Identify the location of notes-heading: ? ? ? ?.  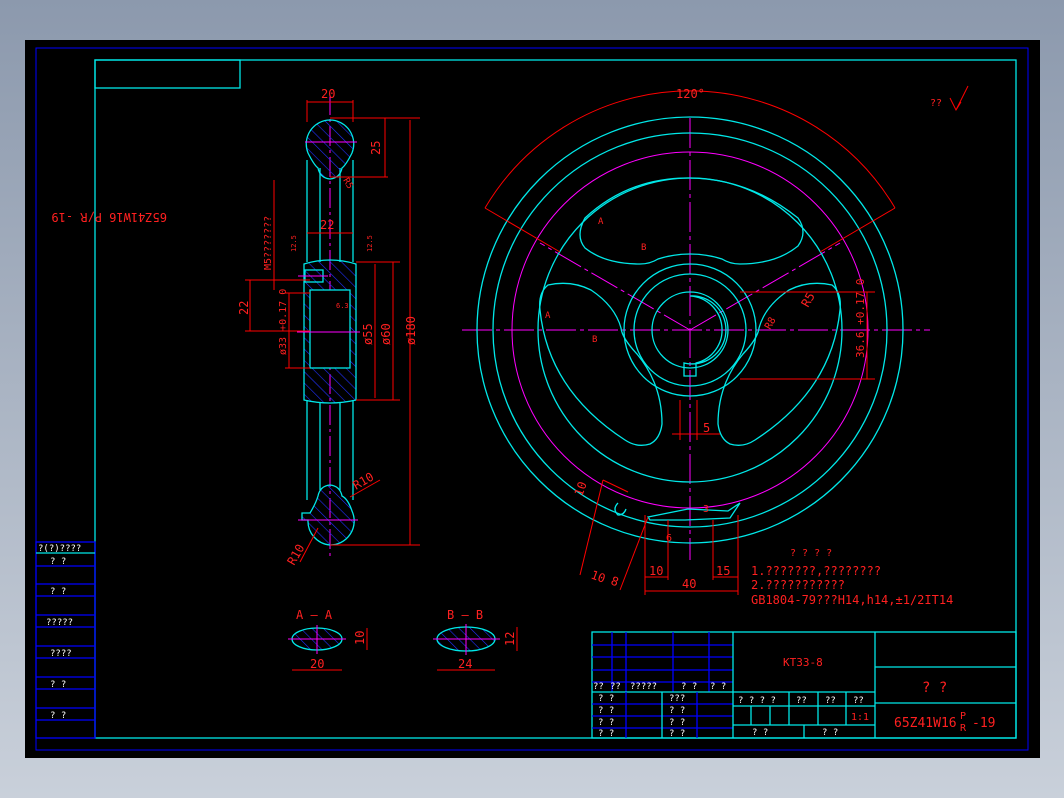
(811, 553).